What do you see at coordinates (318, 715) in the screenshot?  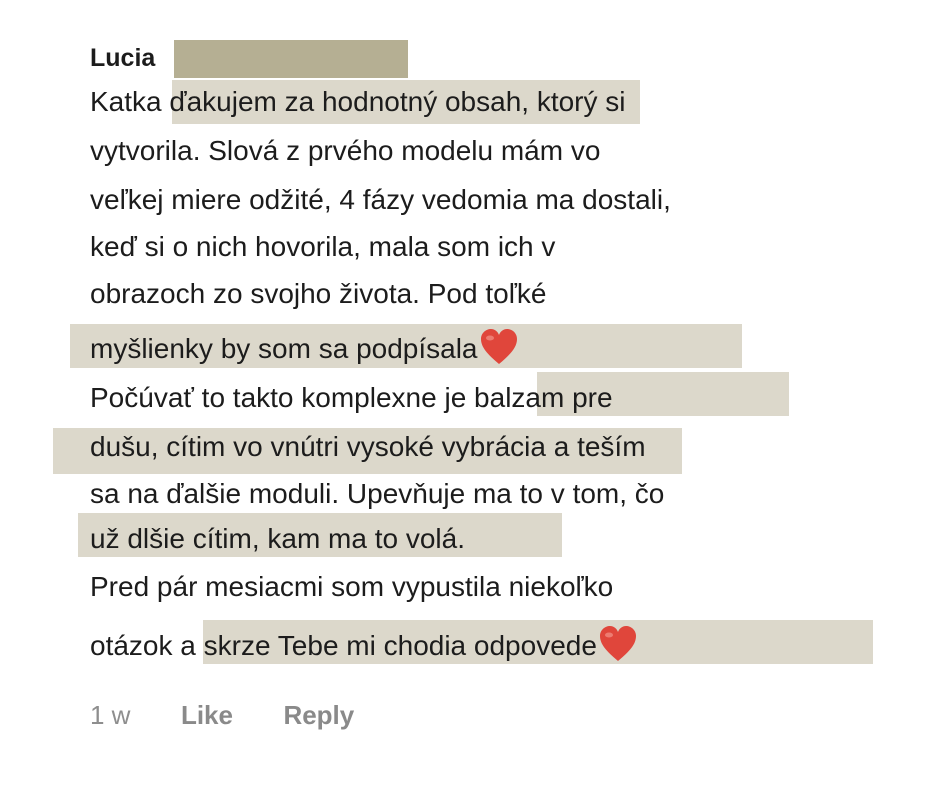 I see `reply-button: Reply` at bounding box center [318, 715].